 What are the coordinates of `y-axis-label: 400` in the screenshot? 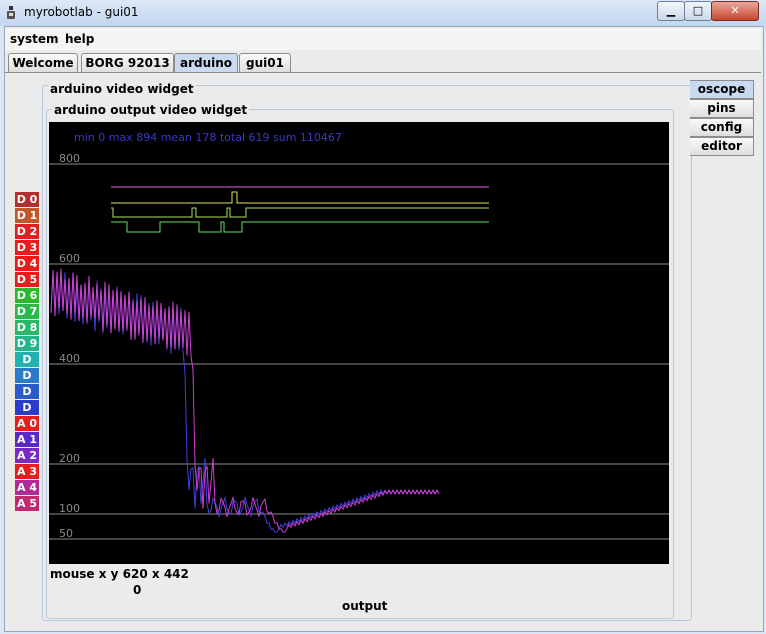 It's located at (69, 358).